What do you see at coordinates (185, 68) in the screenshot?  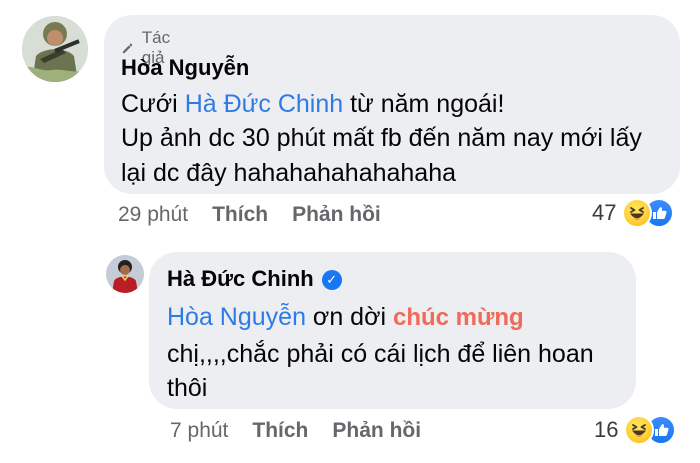 I see `author-name: Hòa Nguyễn` at bounding box center [185, 68].